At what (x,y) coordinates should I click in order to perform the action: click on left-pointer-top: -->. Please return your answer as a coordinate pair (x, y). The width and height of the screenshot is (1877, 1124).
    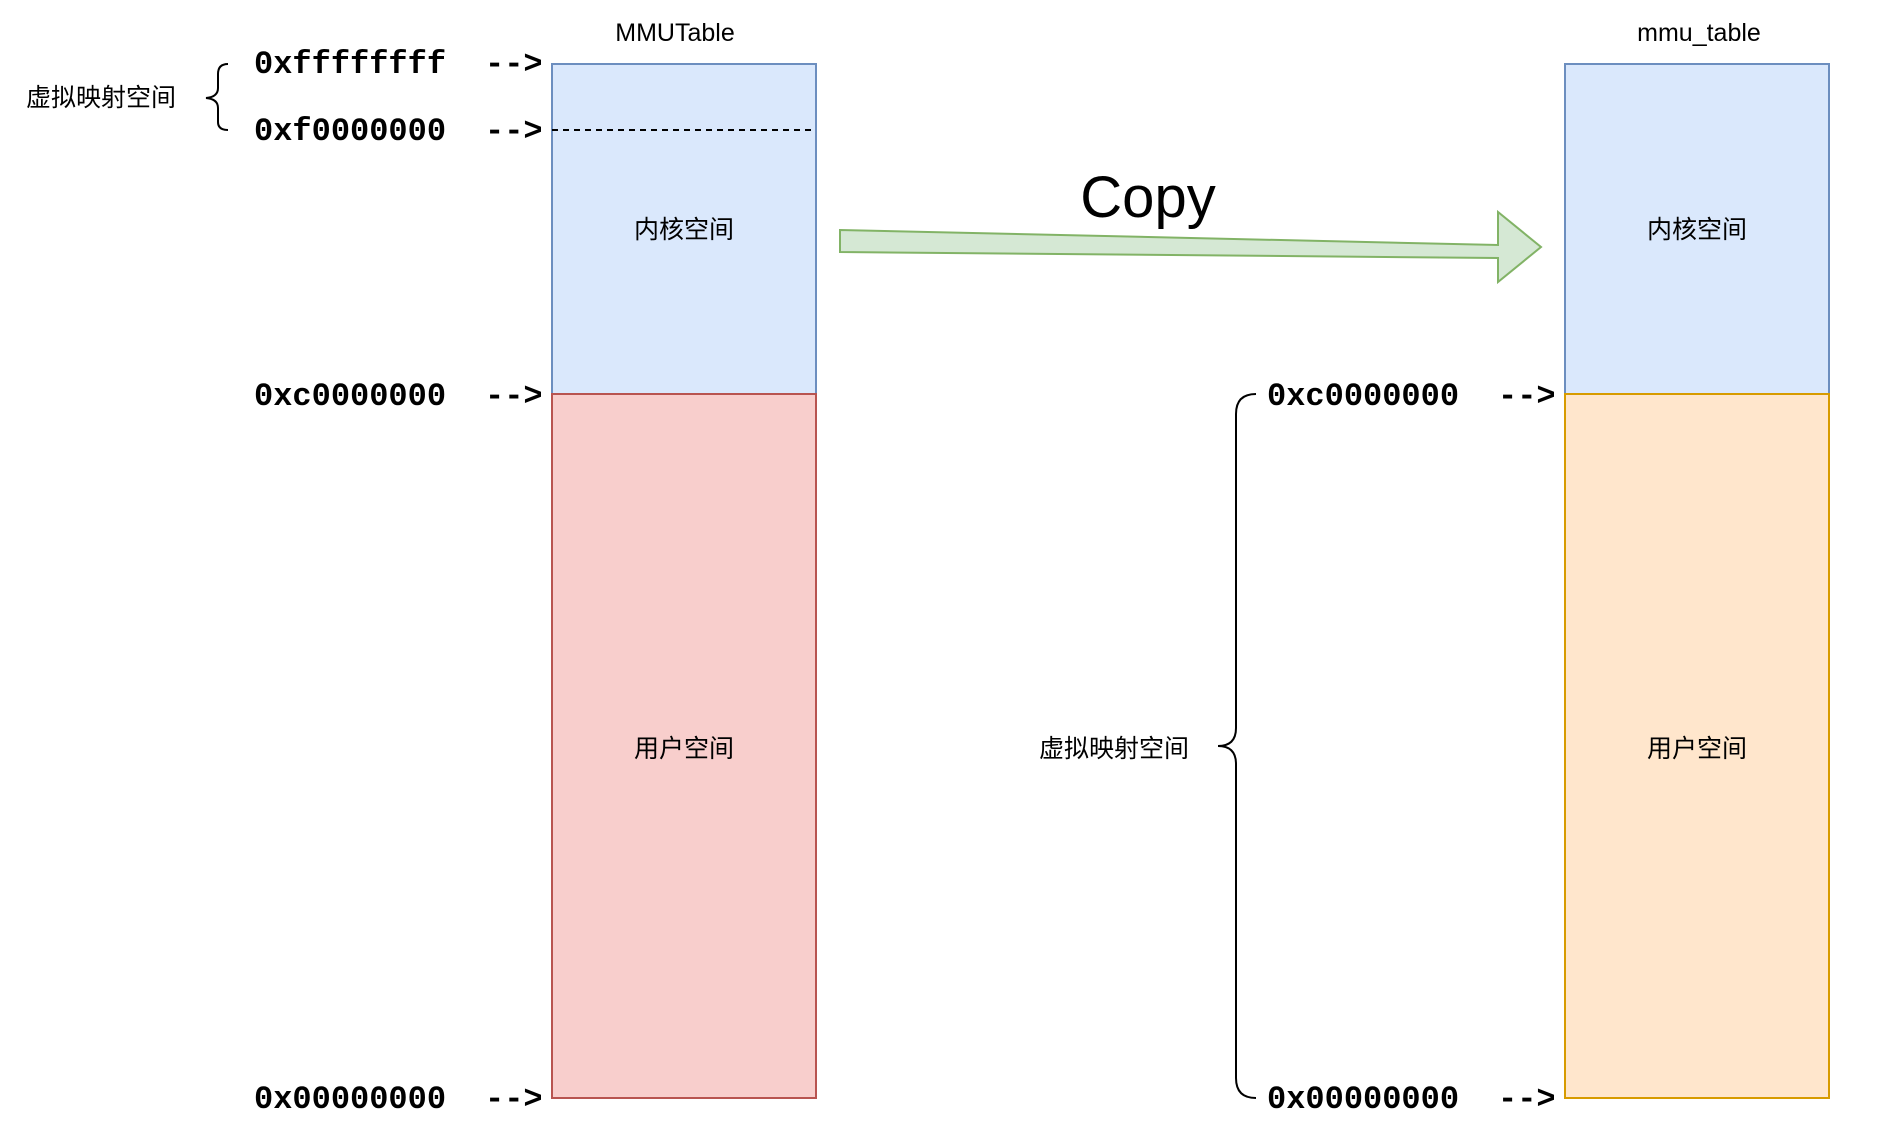
    Looking at the image, I should click on (514, 64).